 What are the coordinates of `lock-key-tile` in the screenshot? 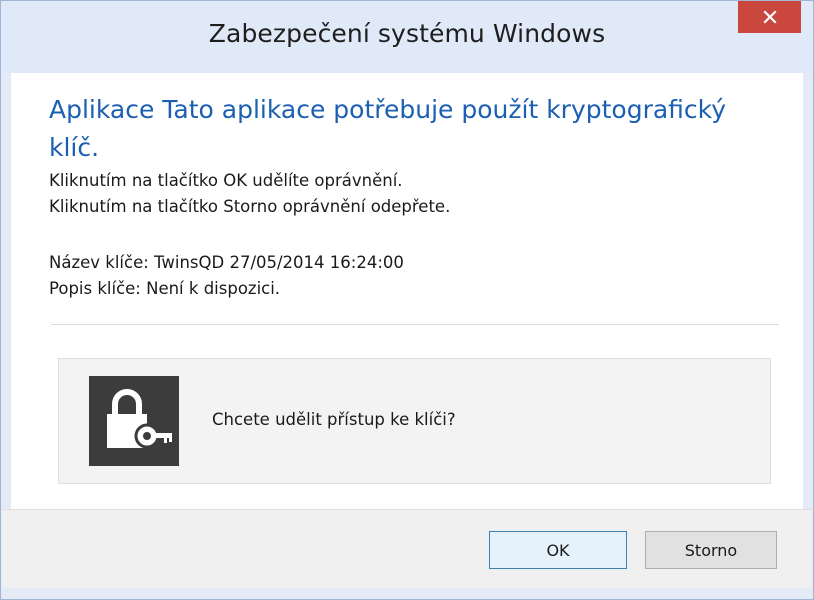 It's located at (134, 421).